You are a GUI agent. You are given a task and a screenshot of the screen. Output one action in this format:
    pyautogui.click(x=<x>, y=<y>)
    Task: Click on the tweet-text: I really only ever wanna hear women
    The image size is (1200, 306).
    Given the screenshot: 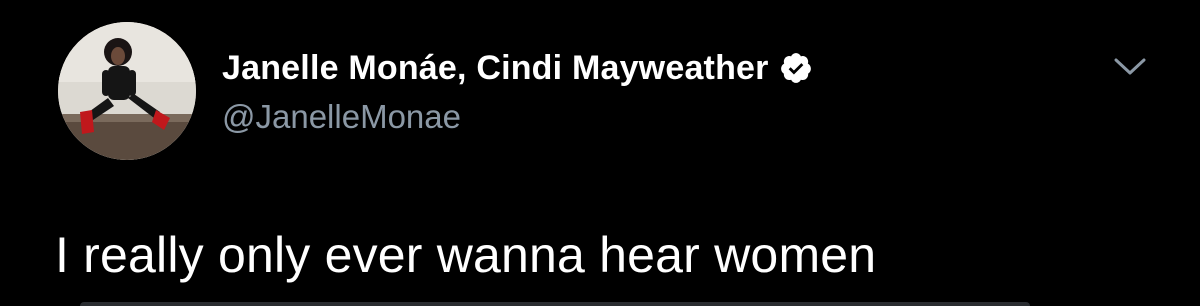 What is the action you would take?
    pyautogui.click(x=466, y=255)
    